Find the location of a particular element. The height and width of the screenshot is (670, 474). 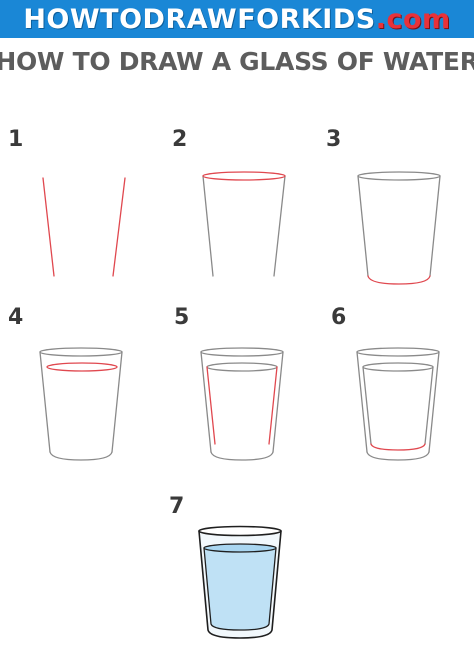

step-3-right-side-line is located at coordinates (435, 226).